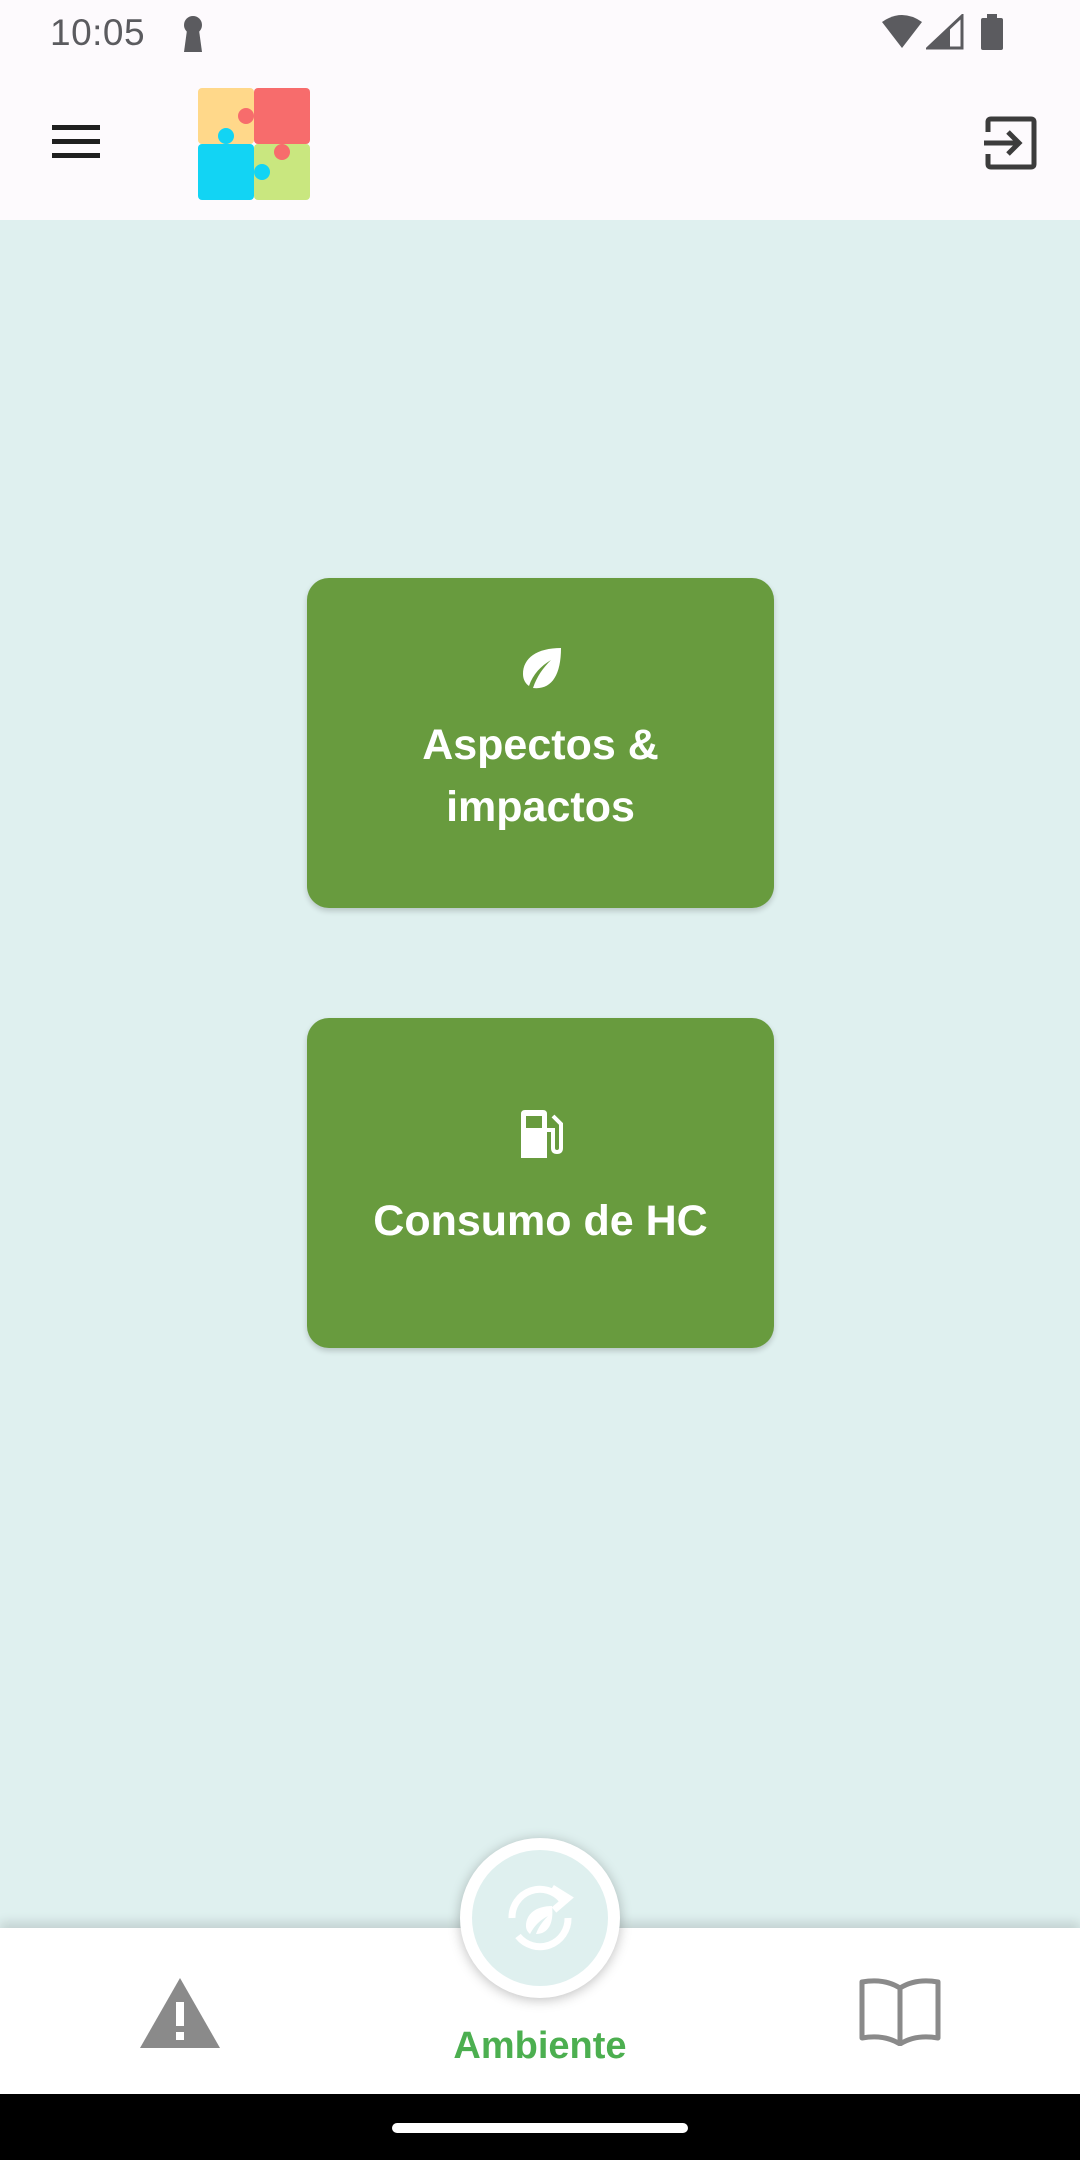 The width and height of the screenshot is (1080, 2160). What do you see at coordinates (254, 146) in the screenshot?
I see `puzzle-logo-icon` at bounding box center [254, 146].